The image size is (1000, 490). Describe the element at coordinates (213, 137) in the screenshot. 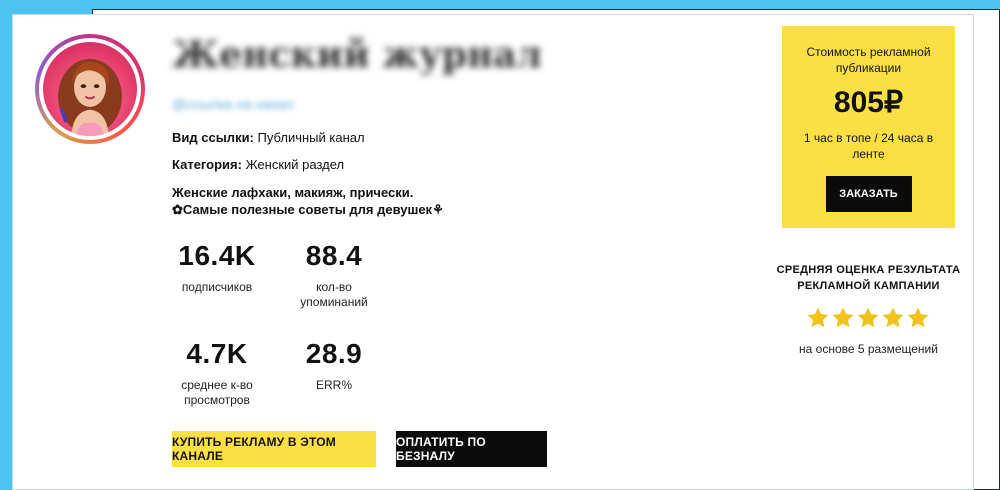

I see `link-type-label: Вид ссылки:` at that location.